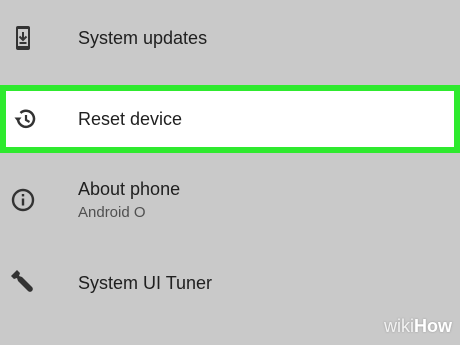  Describe the element at coordinates (433, 326) in the screenshot. I see `watermark-how: How` at that location.